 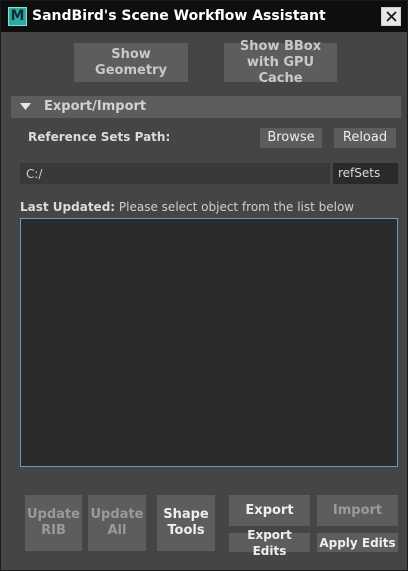 What do you see at coordinates (179, 16) in the screenshot?
I see `window-title: SandBird's Scene Workflow Assistant` at bounding box center [179, 16].